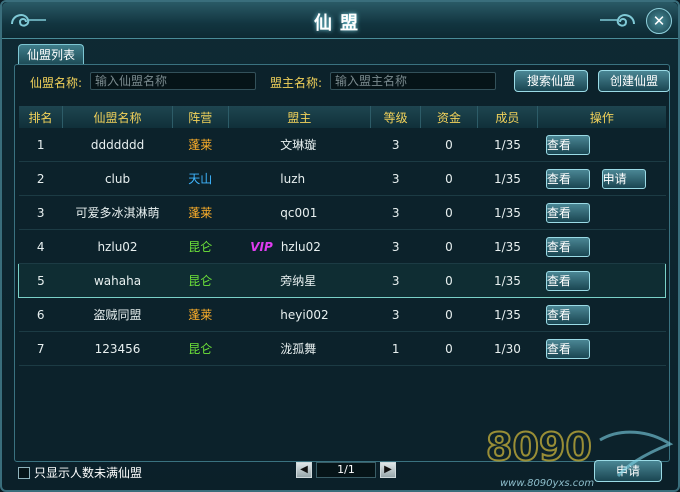  What do you see at coordinates (628, 471) in the screenshot?
I see `apply-guild-button: 申请` at bounding box center [628, 471].